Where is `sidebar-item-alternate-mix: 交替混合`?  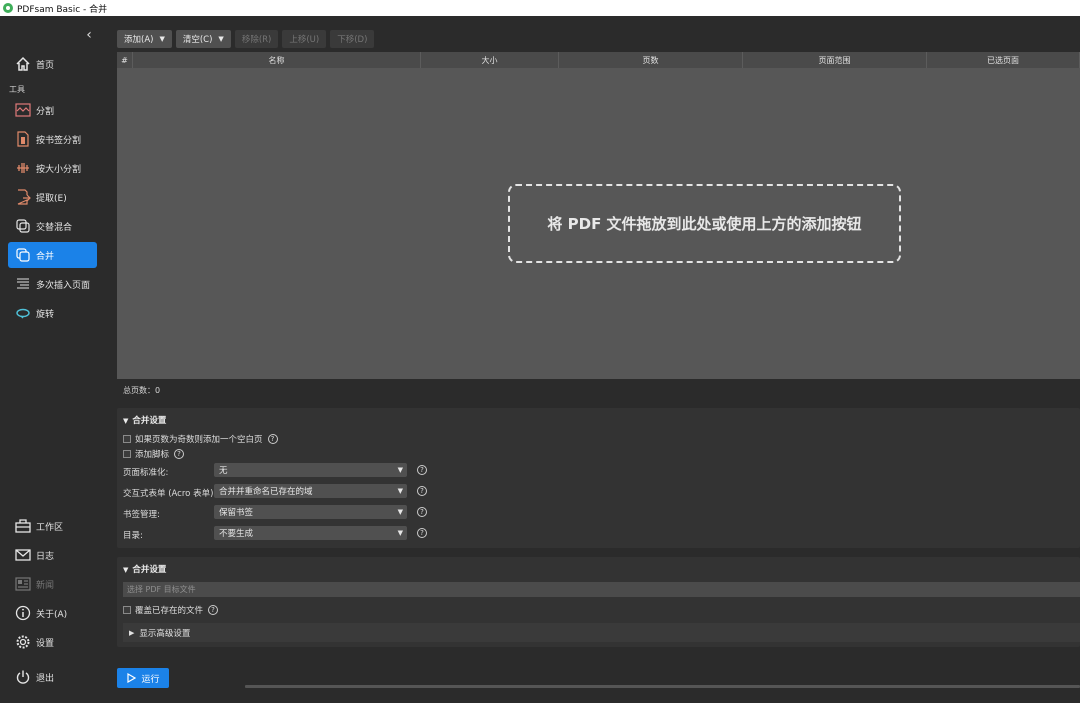
sidebar-item-alternate-mix: 交替混合 is located at coordinates (52, 226).